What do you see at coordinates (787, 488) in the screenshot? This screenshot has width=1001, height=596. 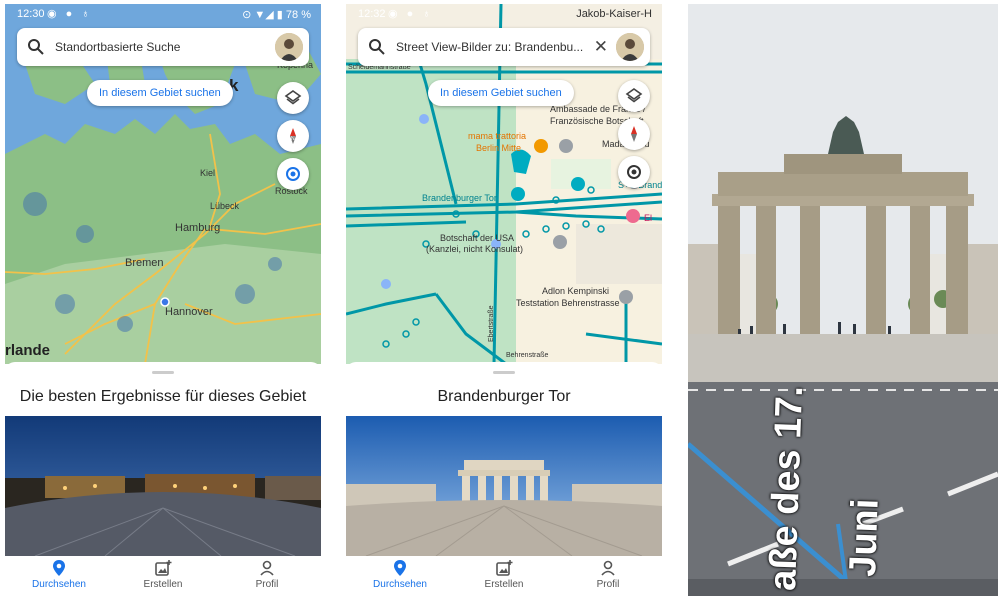 I see `street-name-text-1: aße des 17.` at bounding box center [787, 488].